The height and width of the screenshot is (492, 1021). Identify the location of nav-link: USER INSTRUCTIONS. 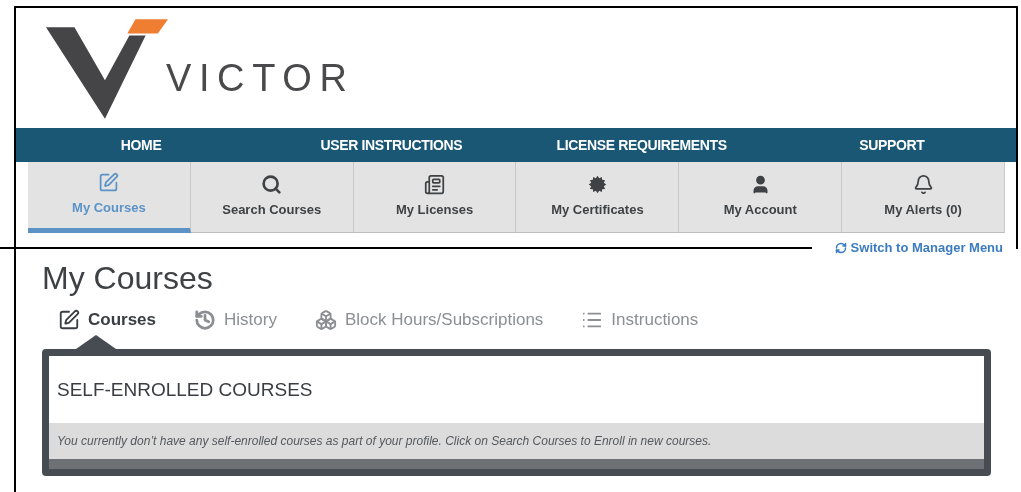
(391, 145).